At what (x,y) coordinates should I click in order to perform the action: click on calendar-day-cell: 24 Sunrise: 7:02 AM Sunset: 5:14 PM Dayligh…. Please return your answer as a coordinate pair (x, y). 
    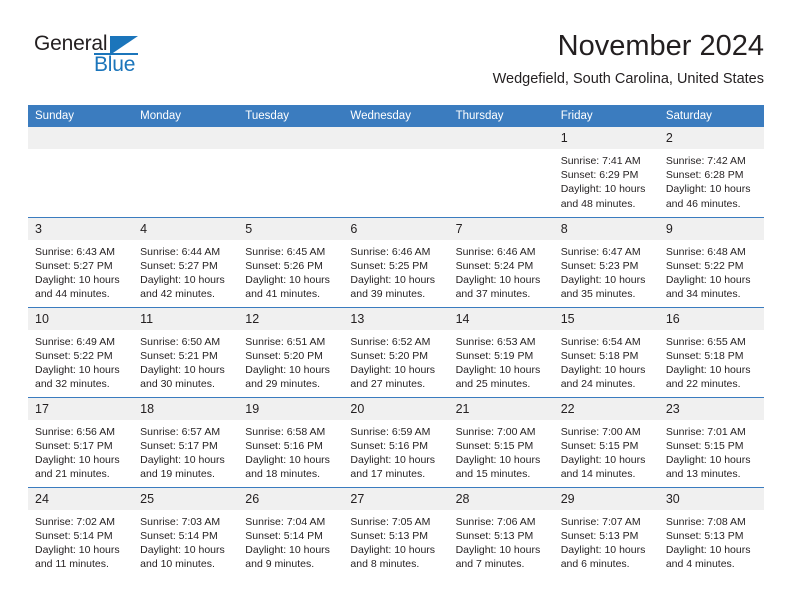
    Looking at the image, I should click on (81, 532).